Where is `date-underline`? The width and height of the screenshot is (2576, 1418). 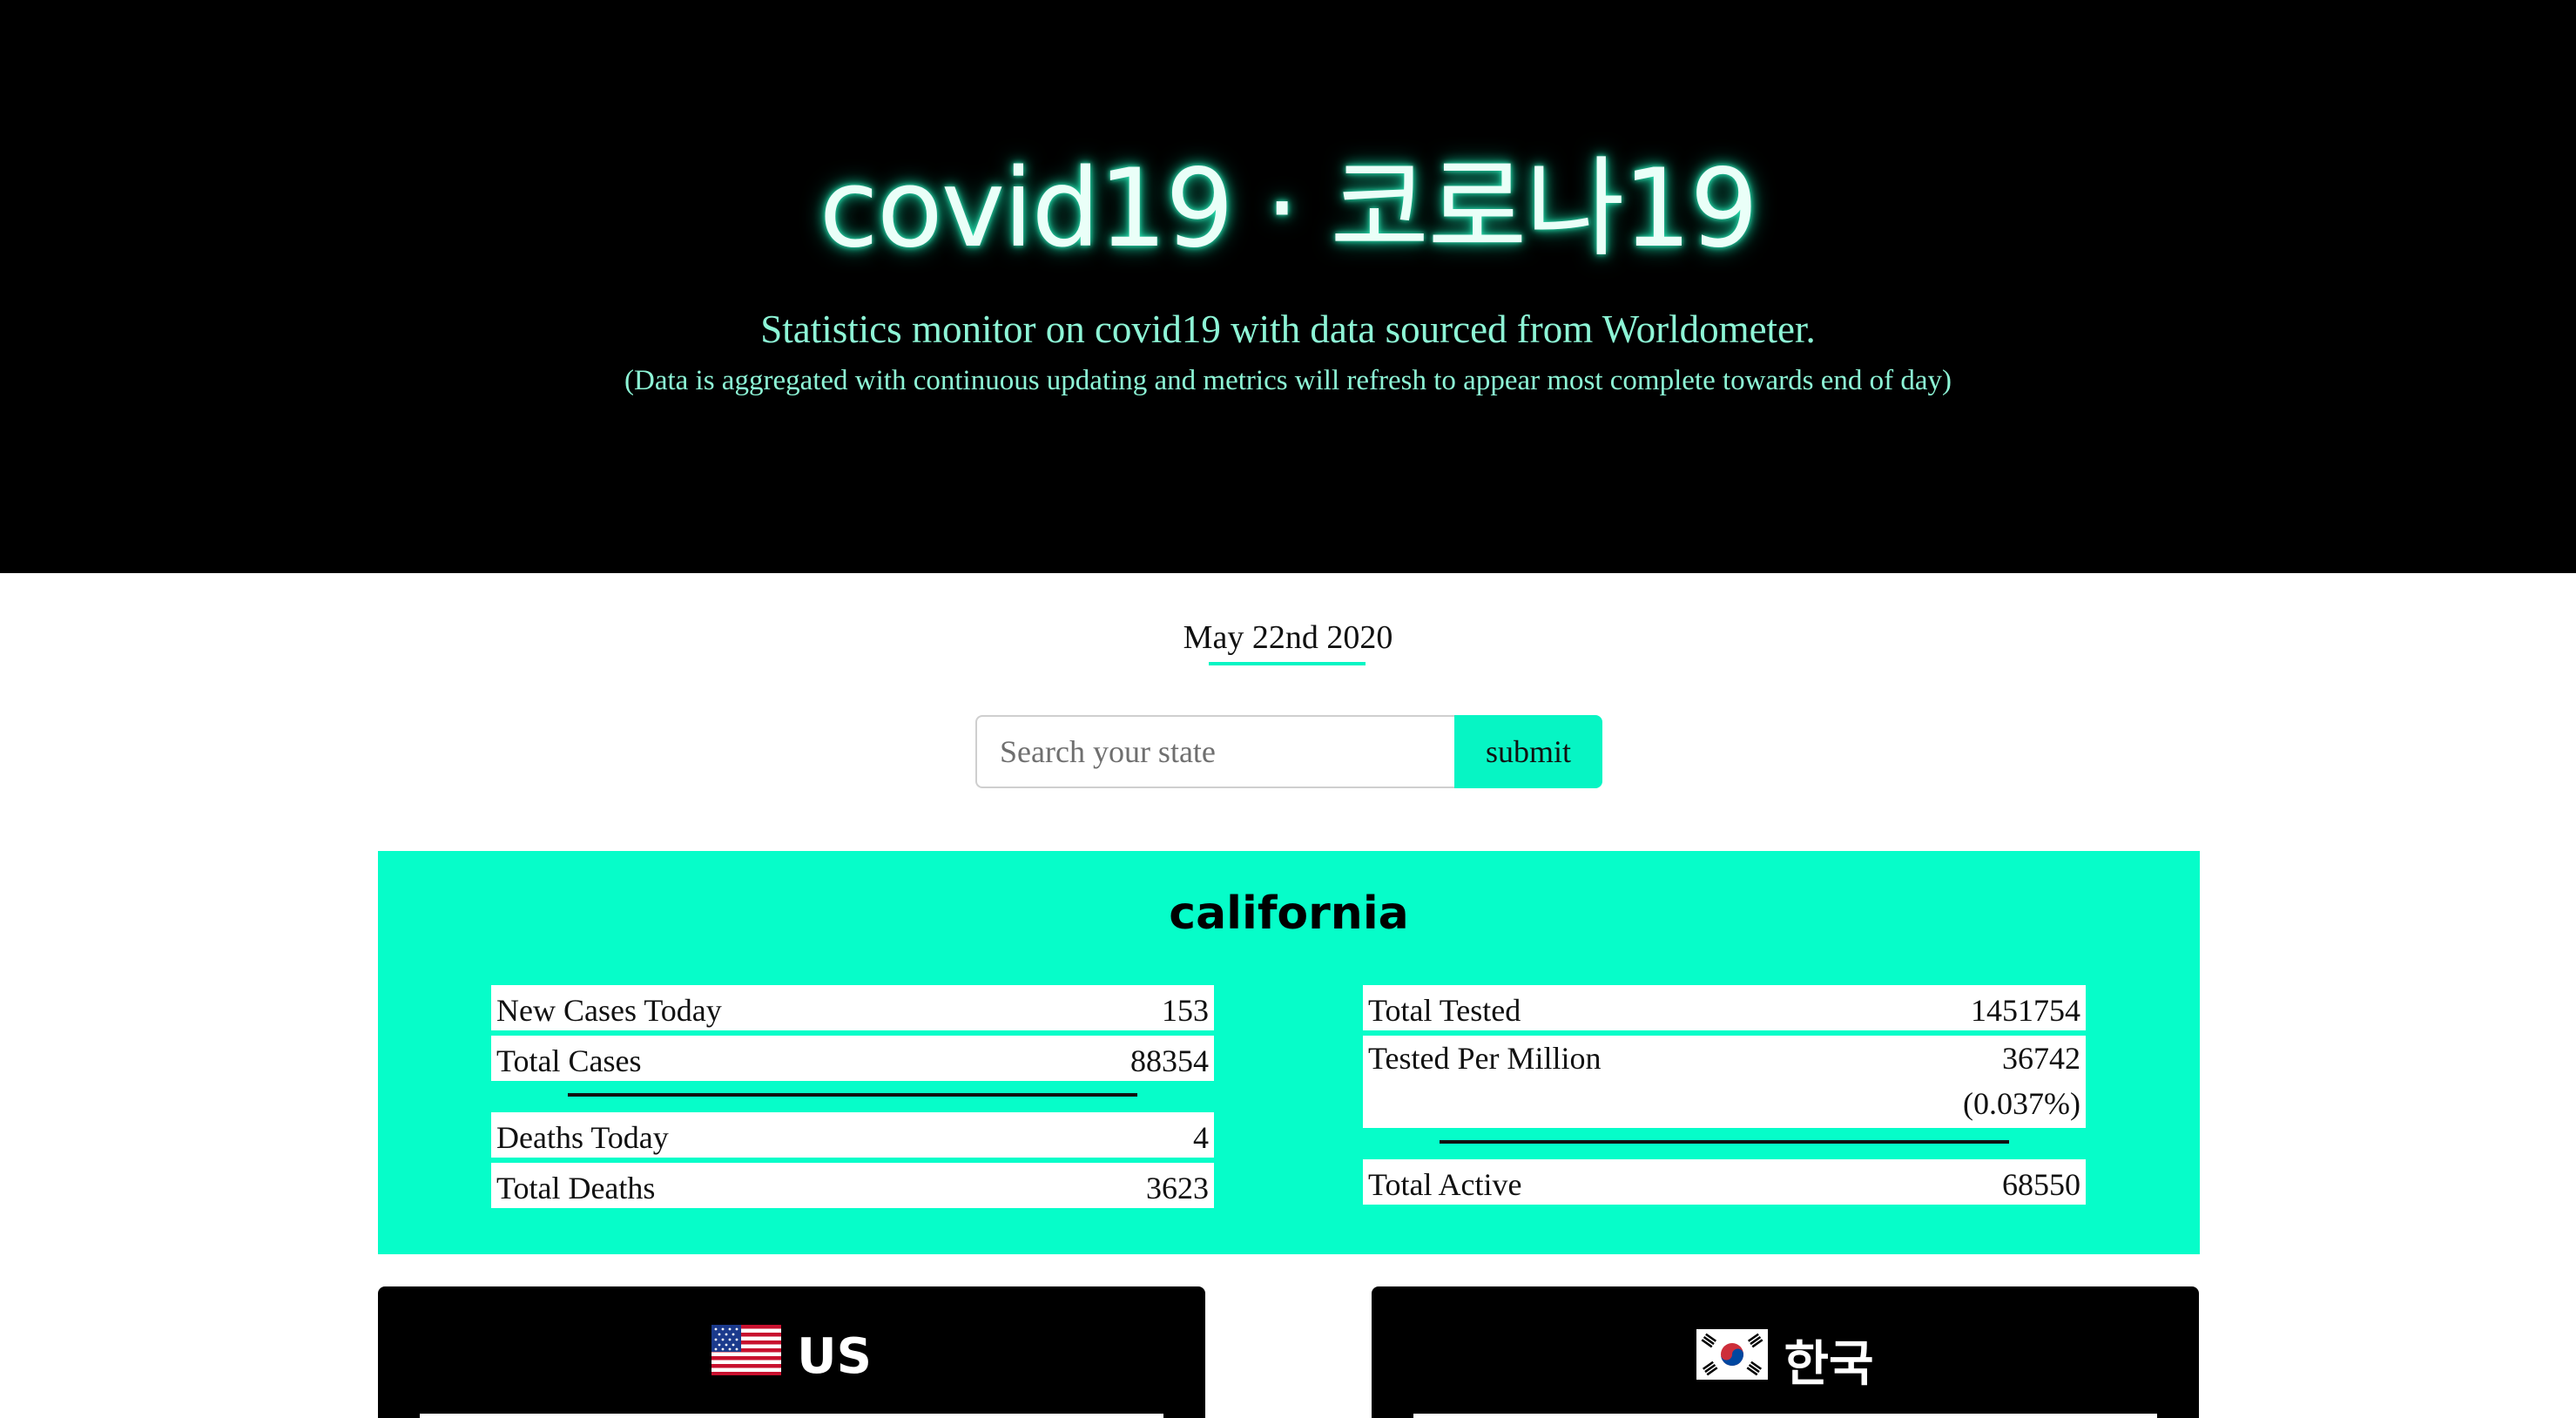 date-underline is located at coordinates (1287, 663).